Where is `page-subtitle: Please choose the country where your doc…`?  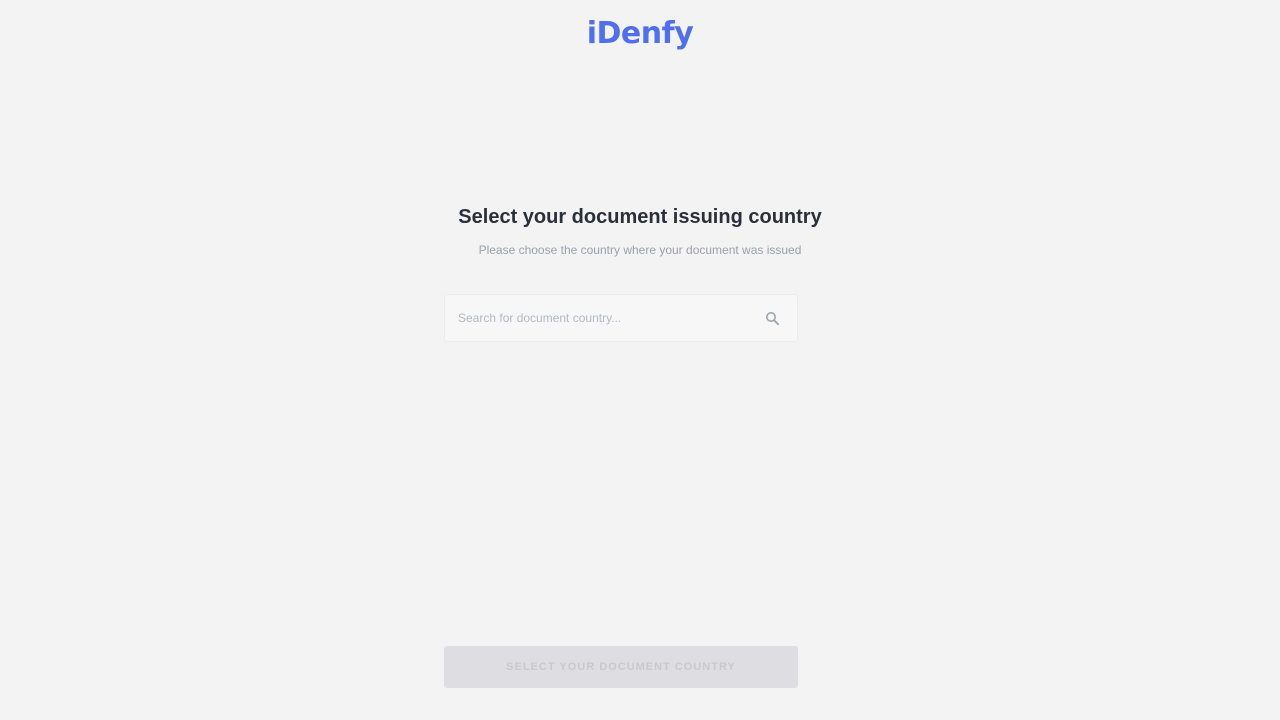
page-subtitle: Please choose the country where your doc… is located at coordinates (640, 250).